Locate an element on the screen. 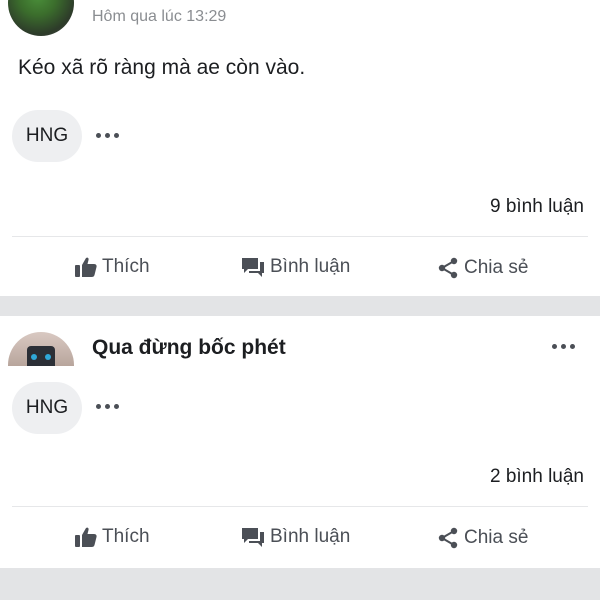 This screenshot has width=600, height=600. comment-count: 9 bình luận is located at coordinates (537, 207).